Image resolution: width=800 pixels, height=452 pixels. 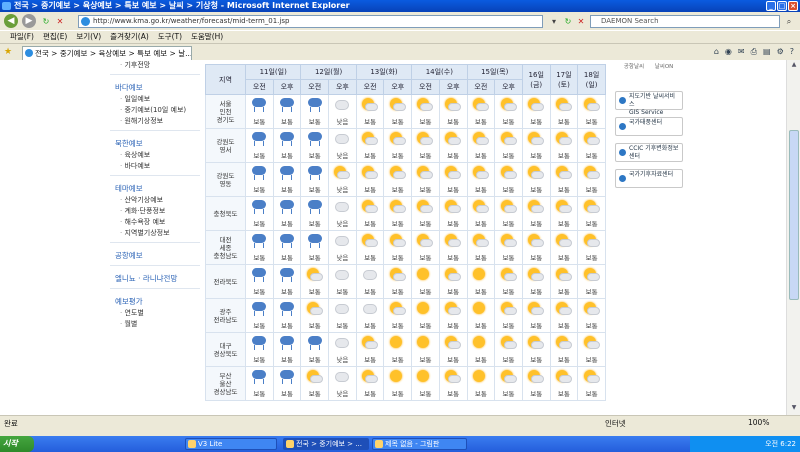 I want to click on feeds-icon: ◉, so click(x=728, y=52).